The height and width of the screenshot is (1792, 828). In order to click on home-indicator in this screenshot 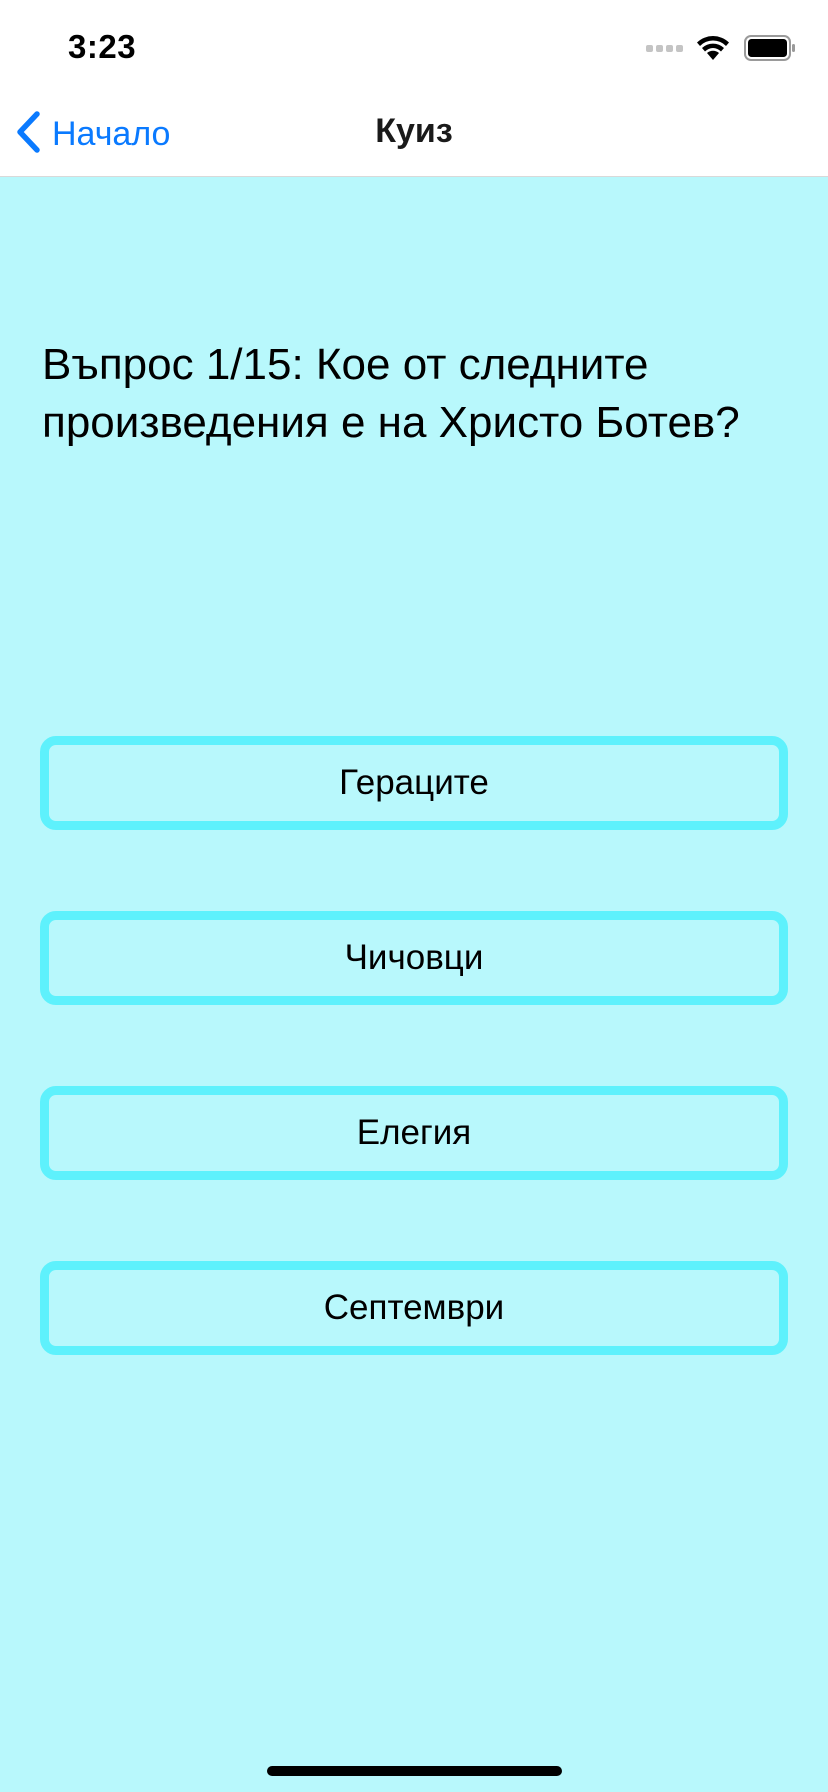, I will do `click(414, 1771)`.